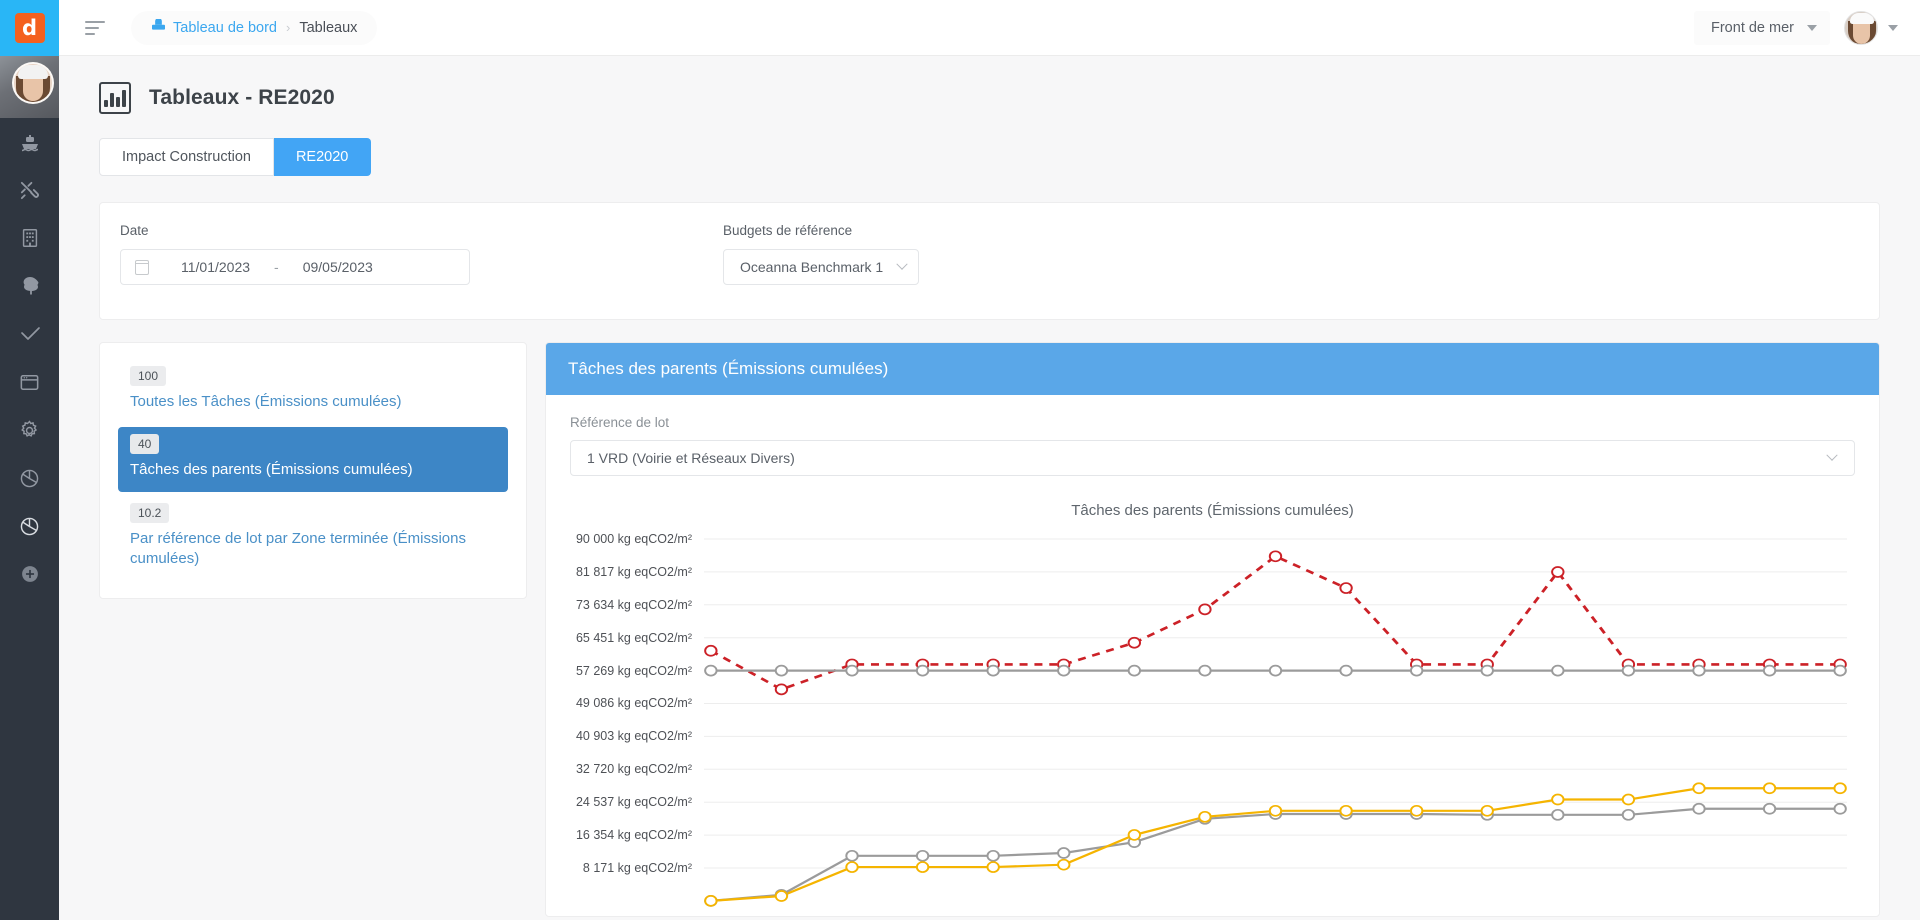  Describe the element at coordinates (633, 539) in the screenshot. I see `y-axis-tick-label: 90 000 kg eqCO2/m²` at that location.